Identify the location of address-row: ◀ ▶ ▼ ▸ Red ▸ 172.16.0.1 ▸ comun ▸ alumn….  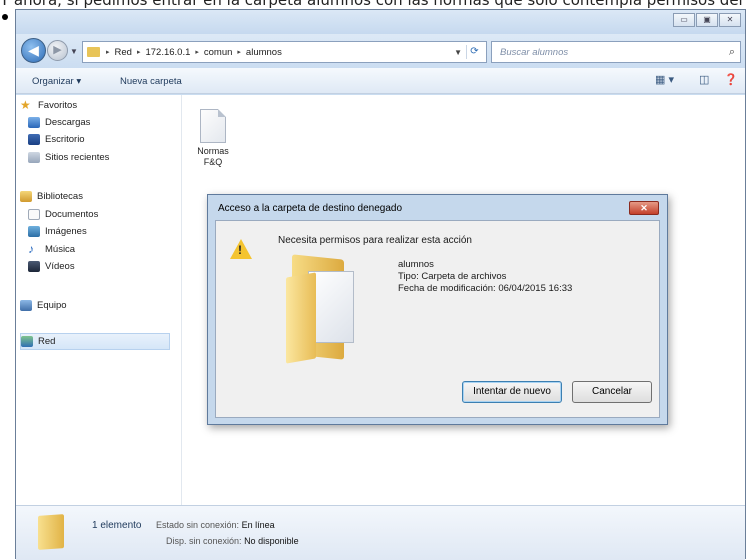
(380, 51).